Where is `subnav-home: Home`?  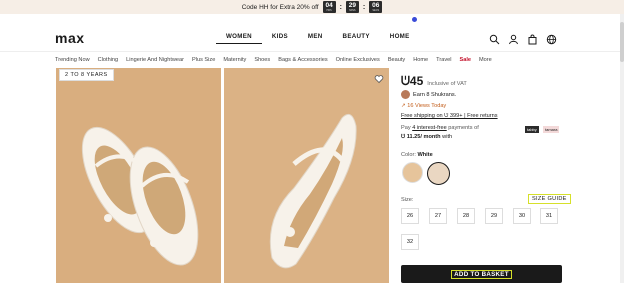 subnav-home: Home is located at coordinates (420, 60).